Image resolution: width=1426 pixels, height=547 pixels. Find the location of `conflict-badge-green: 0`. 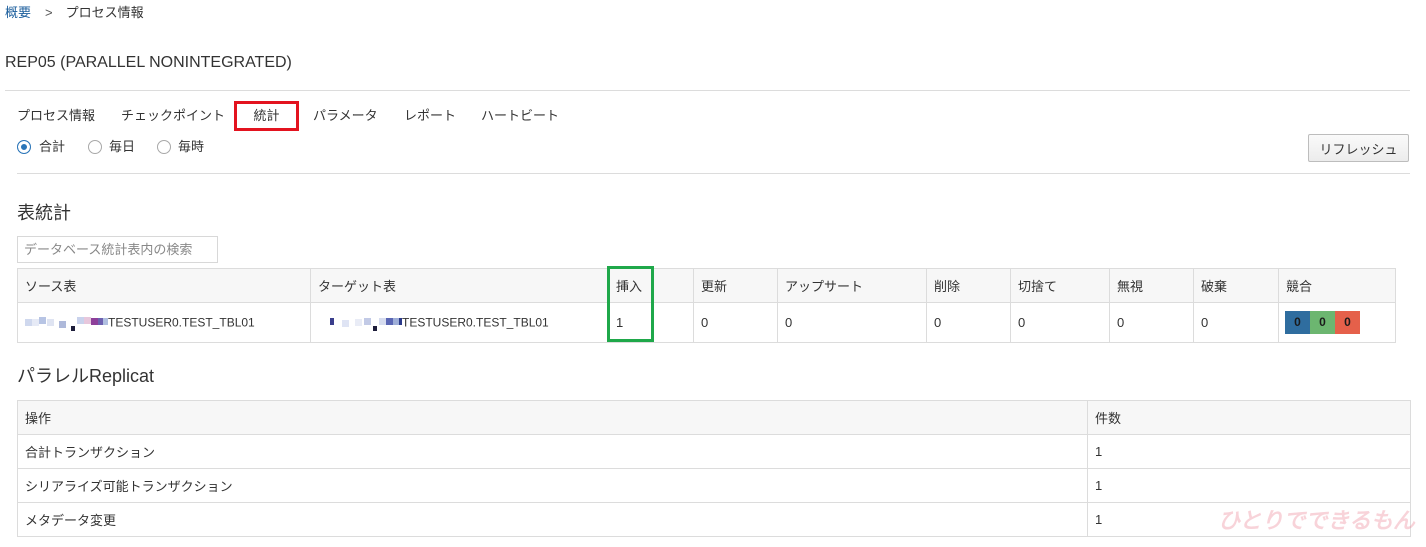

conflict-badge-green: 0 is located at coordinates (1322, 322).